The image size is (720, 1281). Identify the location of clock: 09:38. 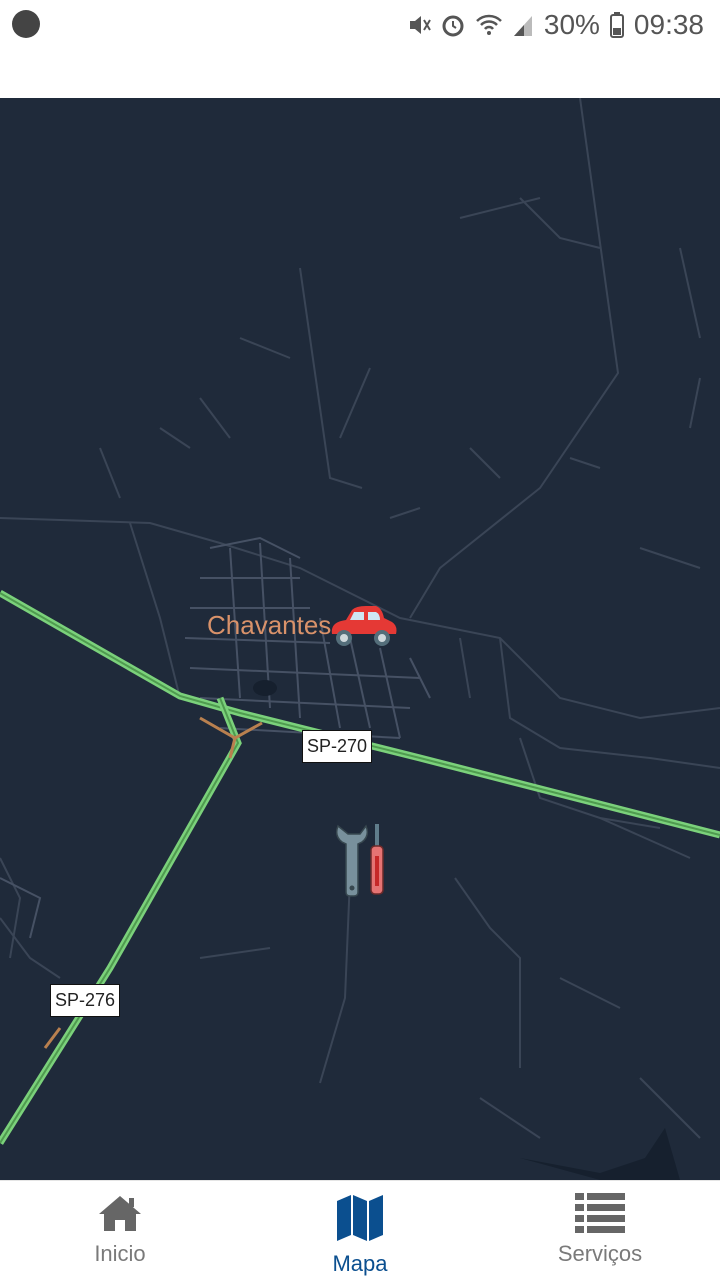
(668, 24).